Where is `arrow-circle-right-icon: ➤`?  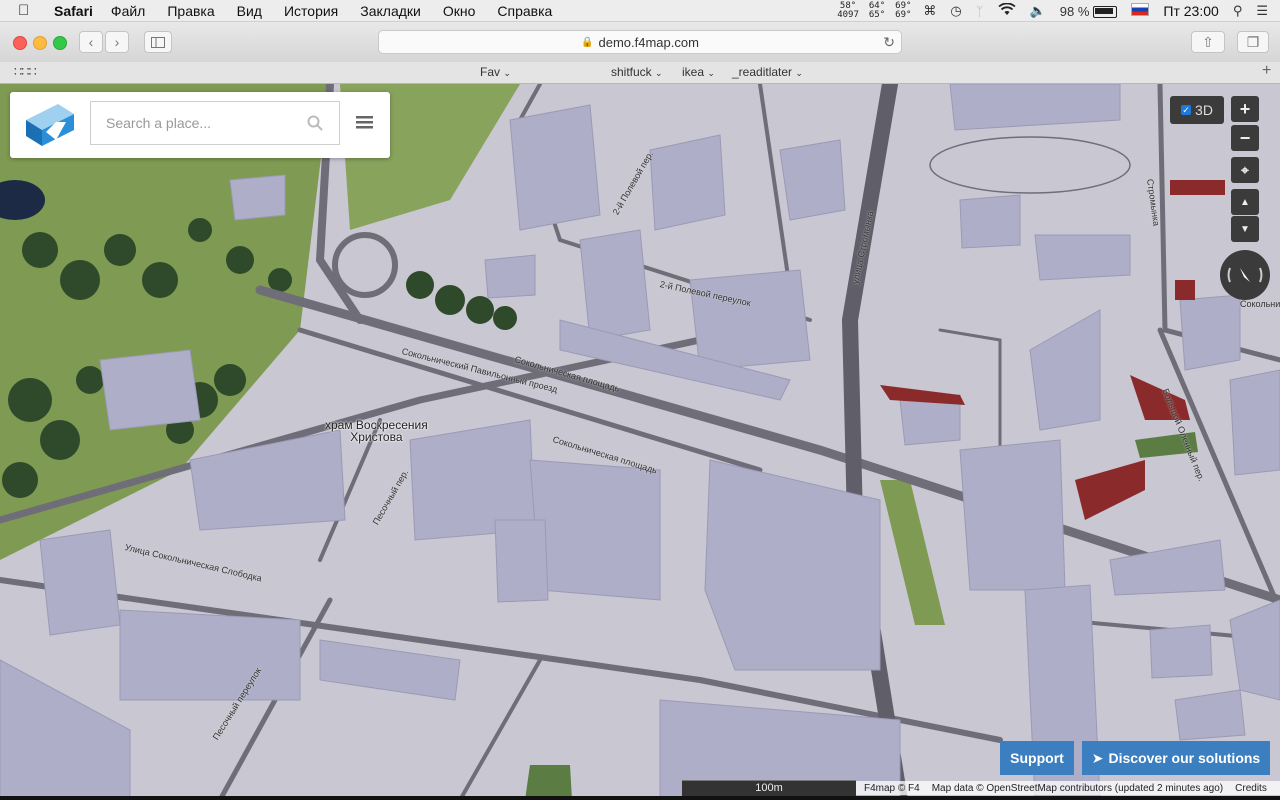
arrow-circle-right-icon: ➤ is located at coordinates (1097, 757).